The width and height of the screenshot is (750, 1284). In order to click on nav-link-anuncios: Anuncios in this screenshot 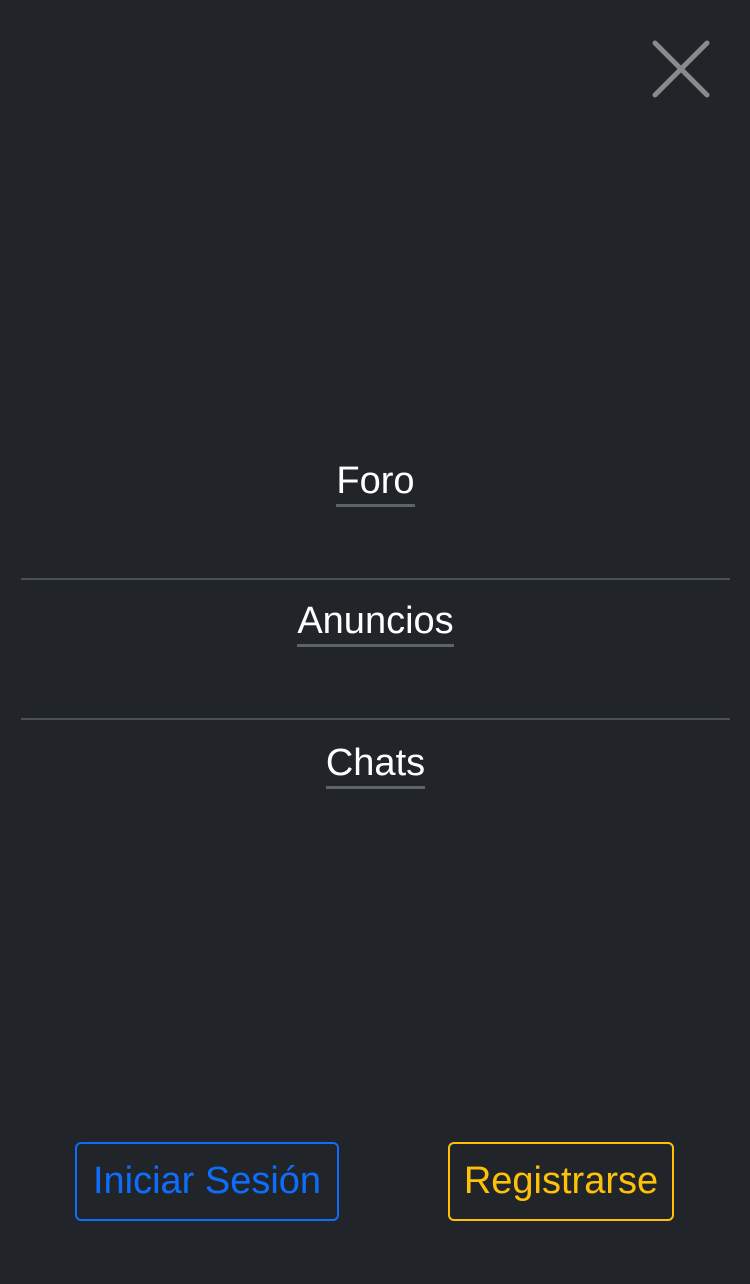, I will do `click(375, 624)`.